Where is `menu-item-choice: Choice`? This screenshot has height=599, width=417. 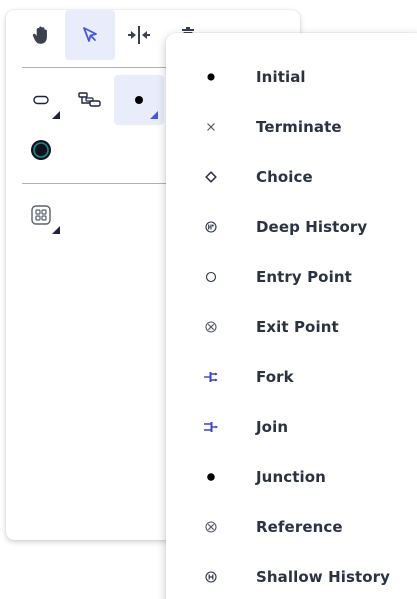 menu-item-choice: Choice is located at coordinates (291, 177).